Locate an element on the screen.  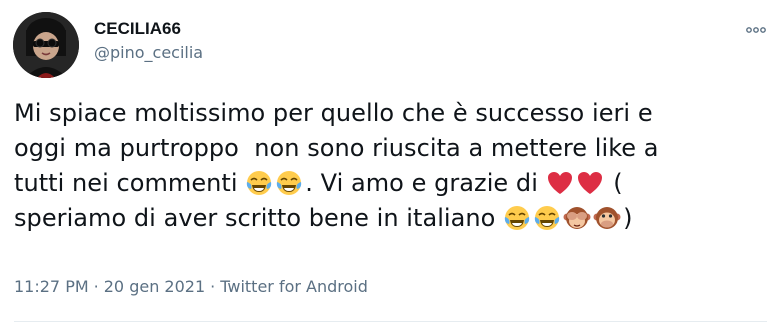
tweet-source: Twitter for Android is located at coordinates (294, 286).